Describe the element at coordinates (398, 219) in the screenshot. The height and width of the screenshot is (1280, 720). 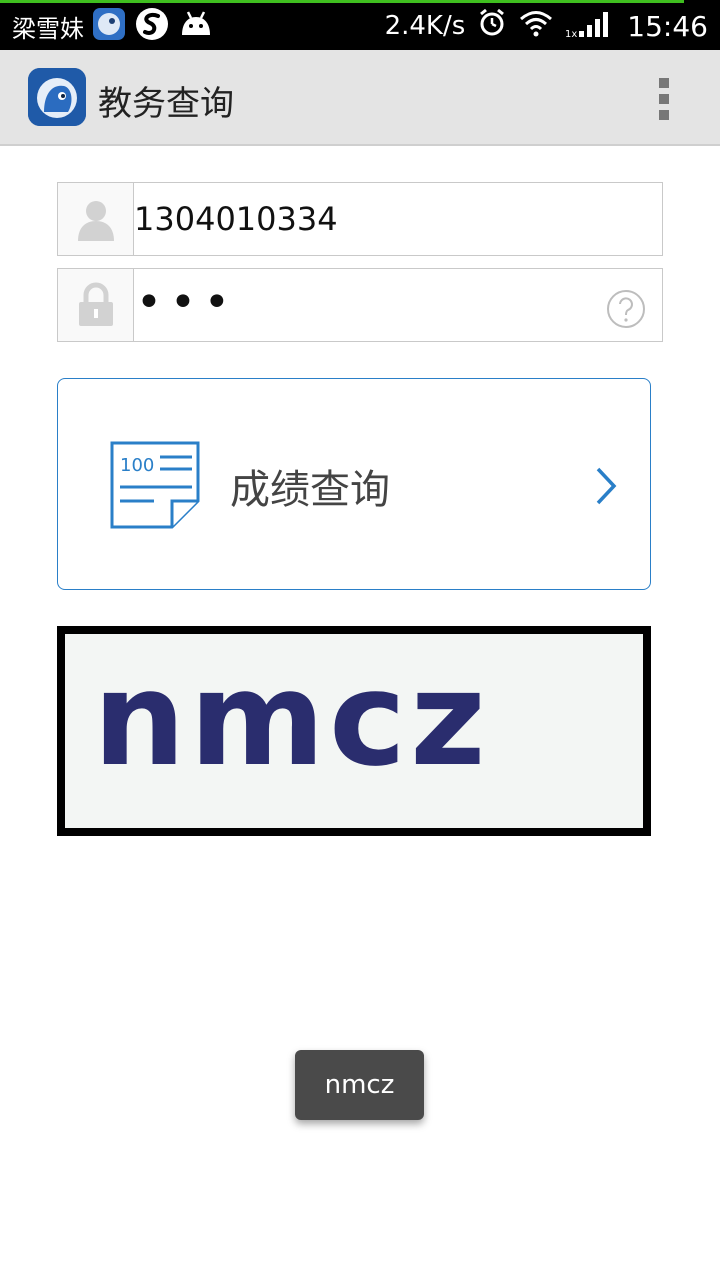
I see `username-input` at that location.